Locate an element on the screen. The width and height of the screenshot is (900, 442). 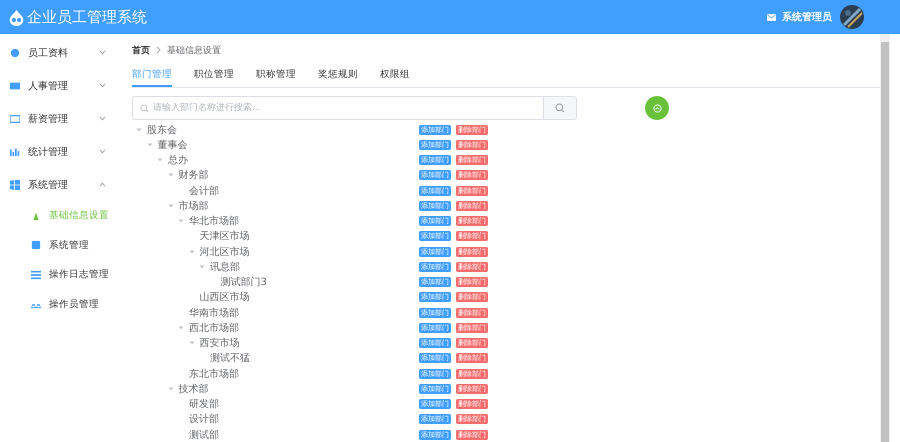
department-name: 市场部 is located at coordinates (193, 205).